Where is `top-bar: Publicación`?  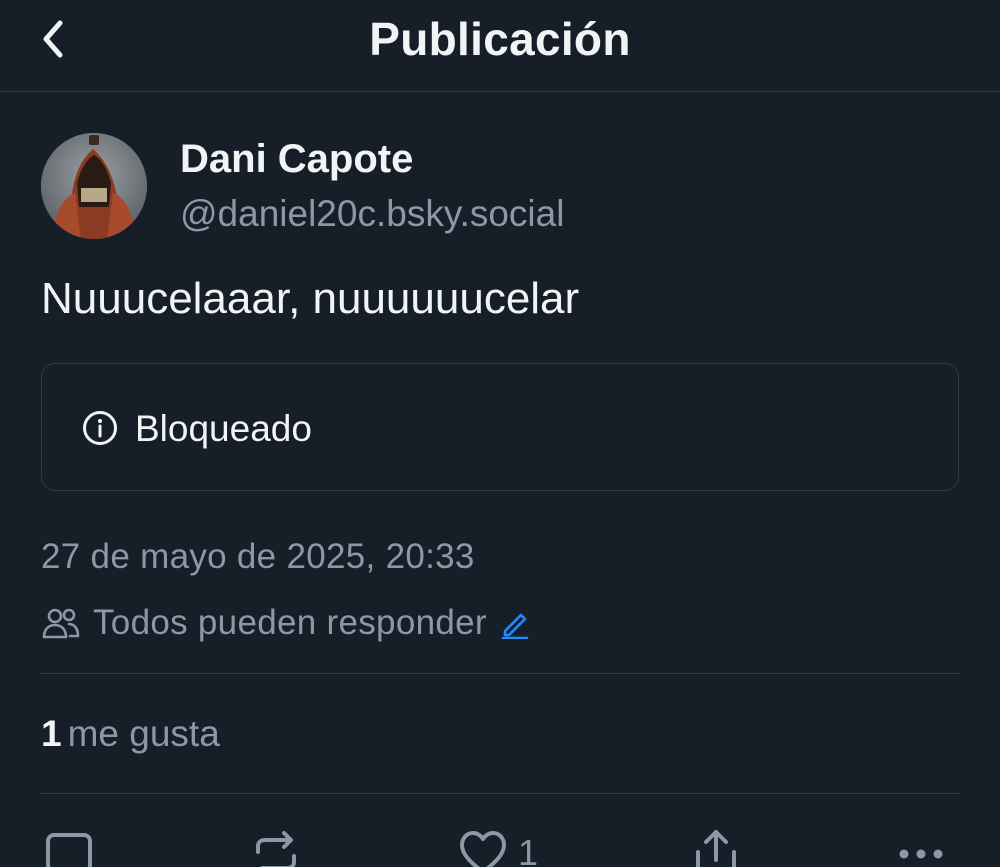
top-bar: Publicación is located at coordinates (500, 46).